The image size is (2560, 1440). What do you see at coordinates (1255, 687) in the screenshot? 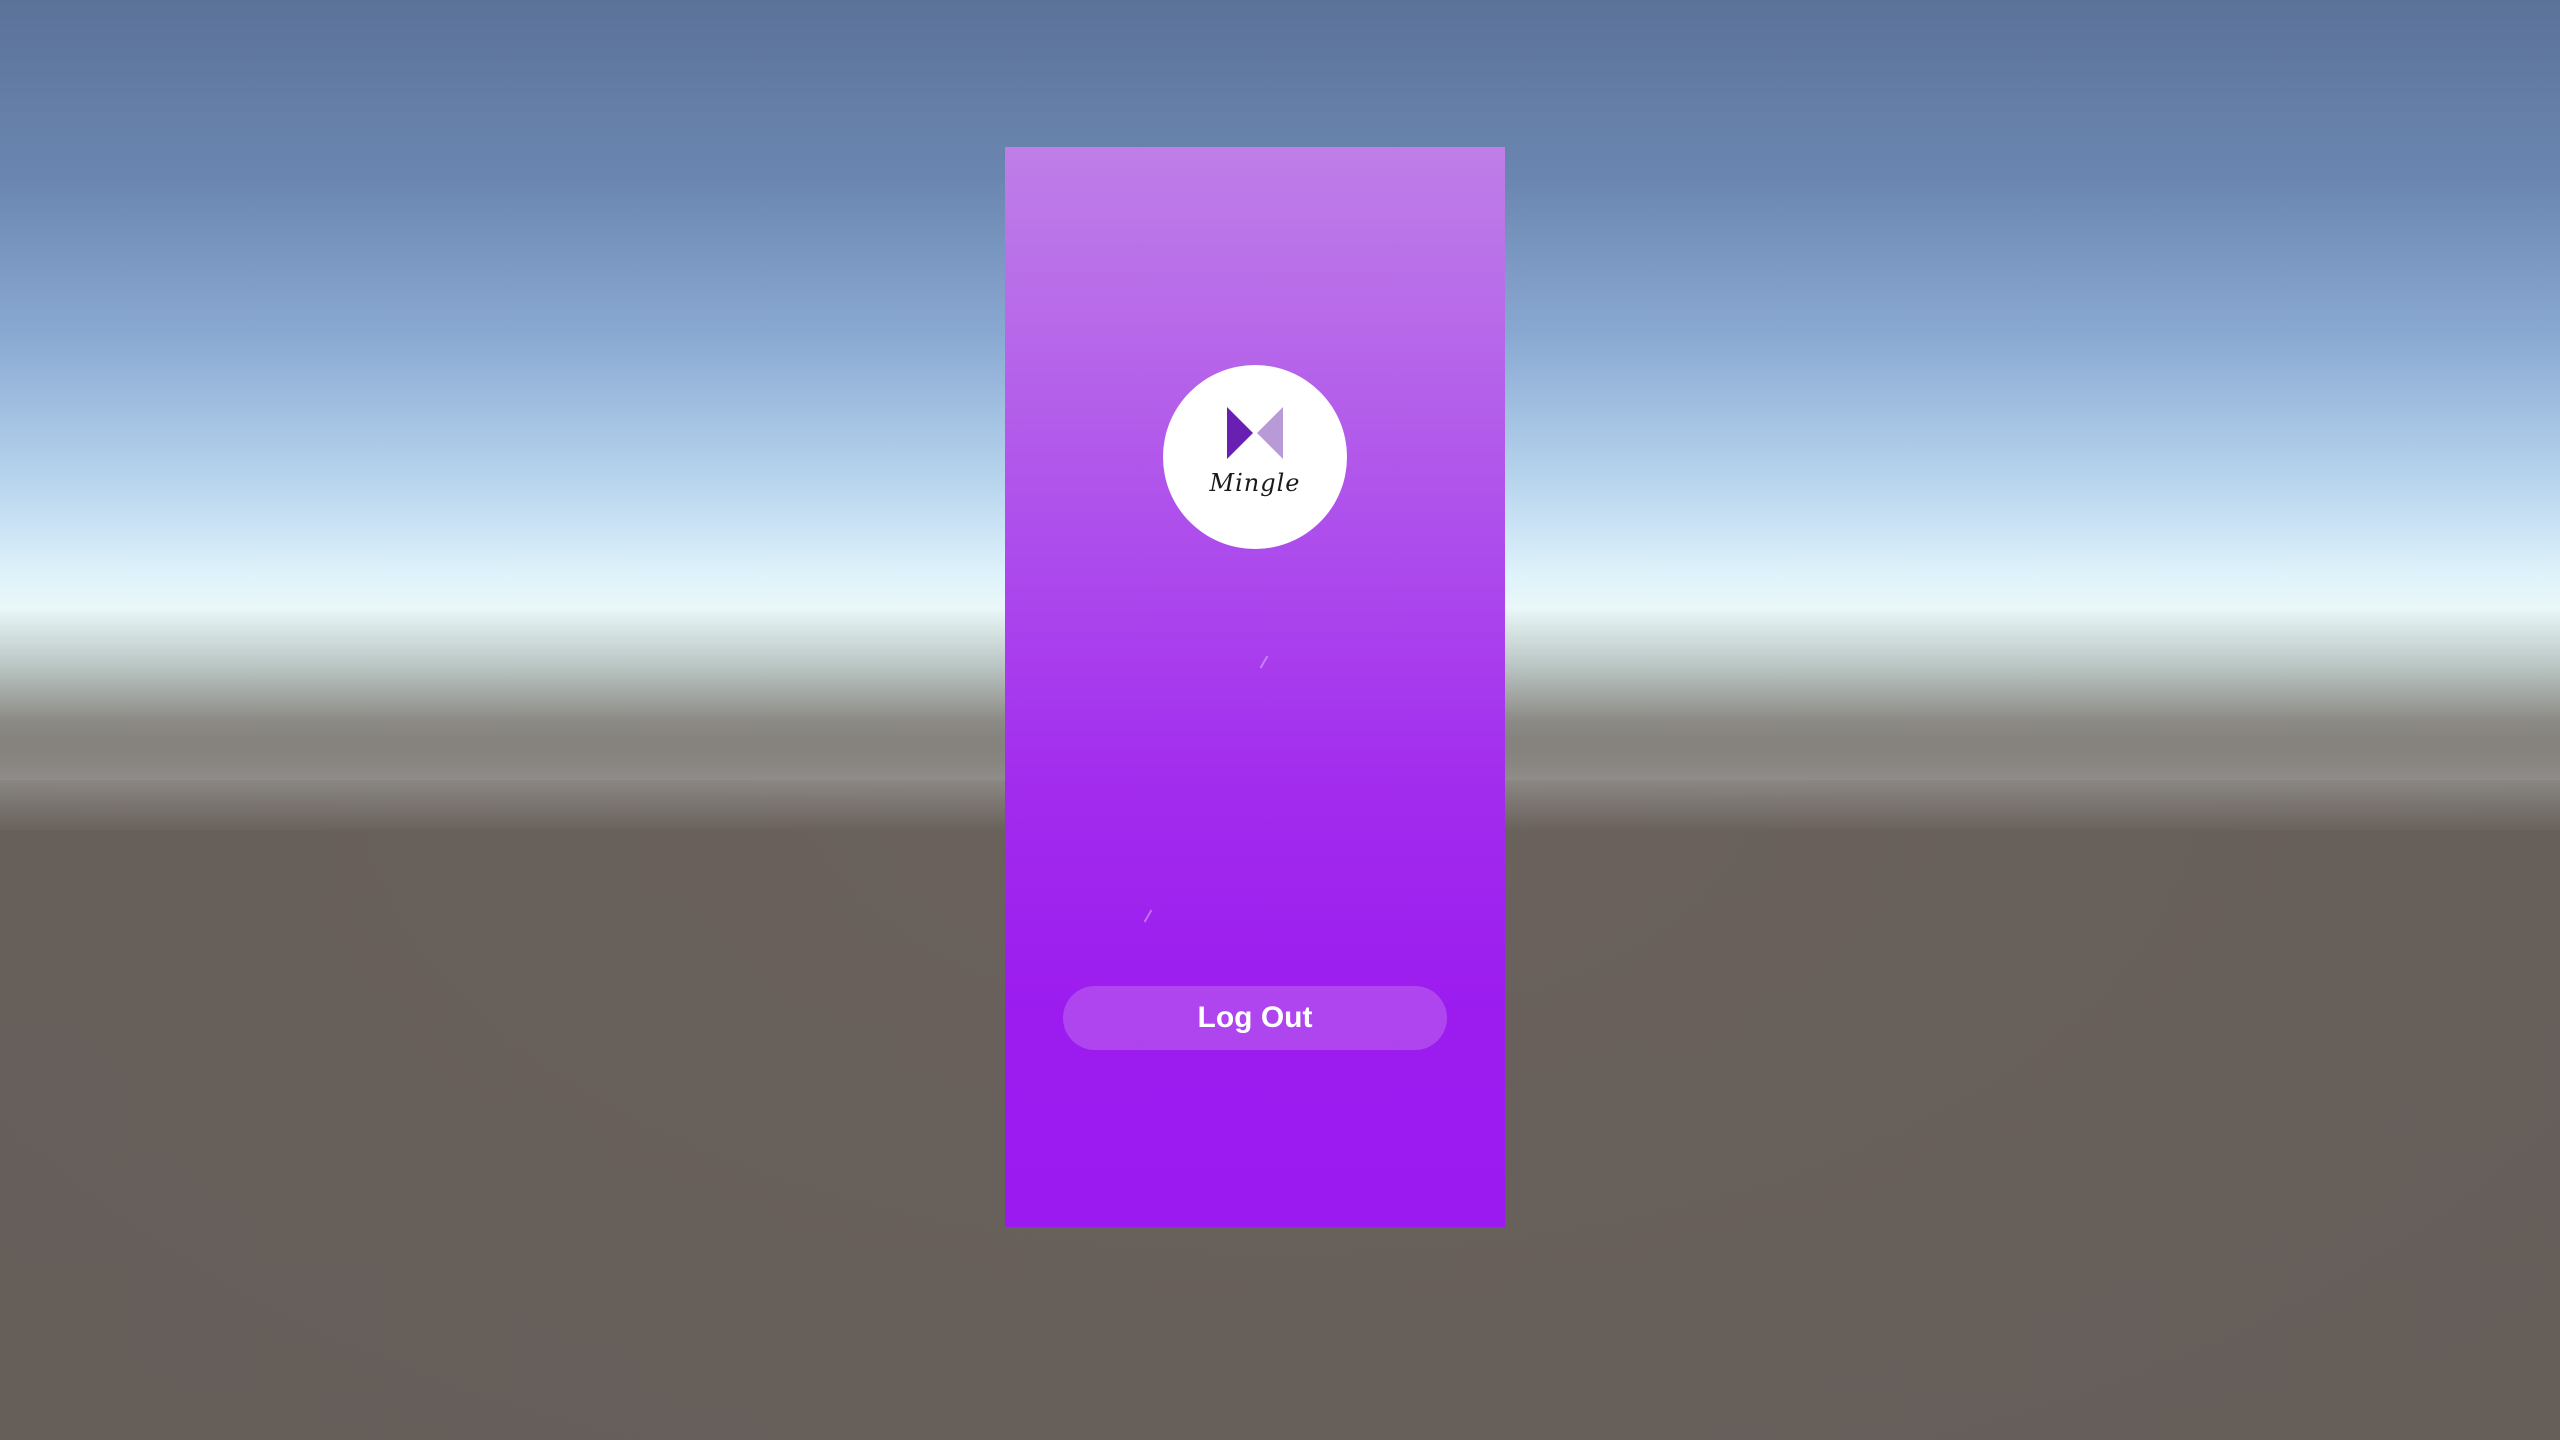
I see `app-screen-panel: Mingle Log Out` at bounding box center [1255, 687].